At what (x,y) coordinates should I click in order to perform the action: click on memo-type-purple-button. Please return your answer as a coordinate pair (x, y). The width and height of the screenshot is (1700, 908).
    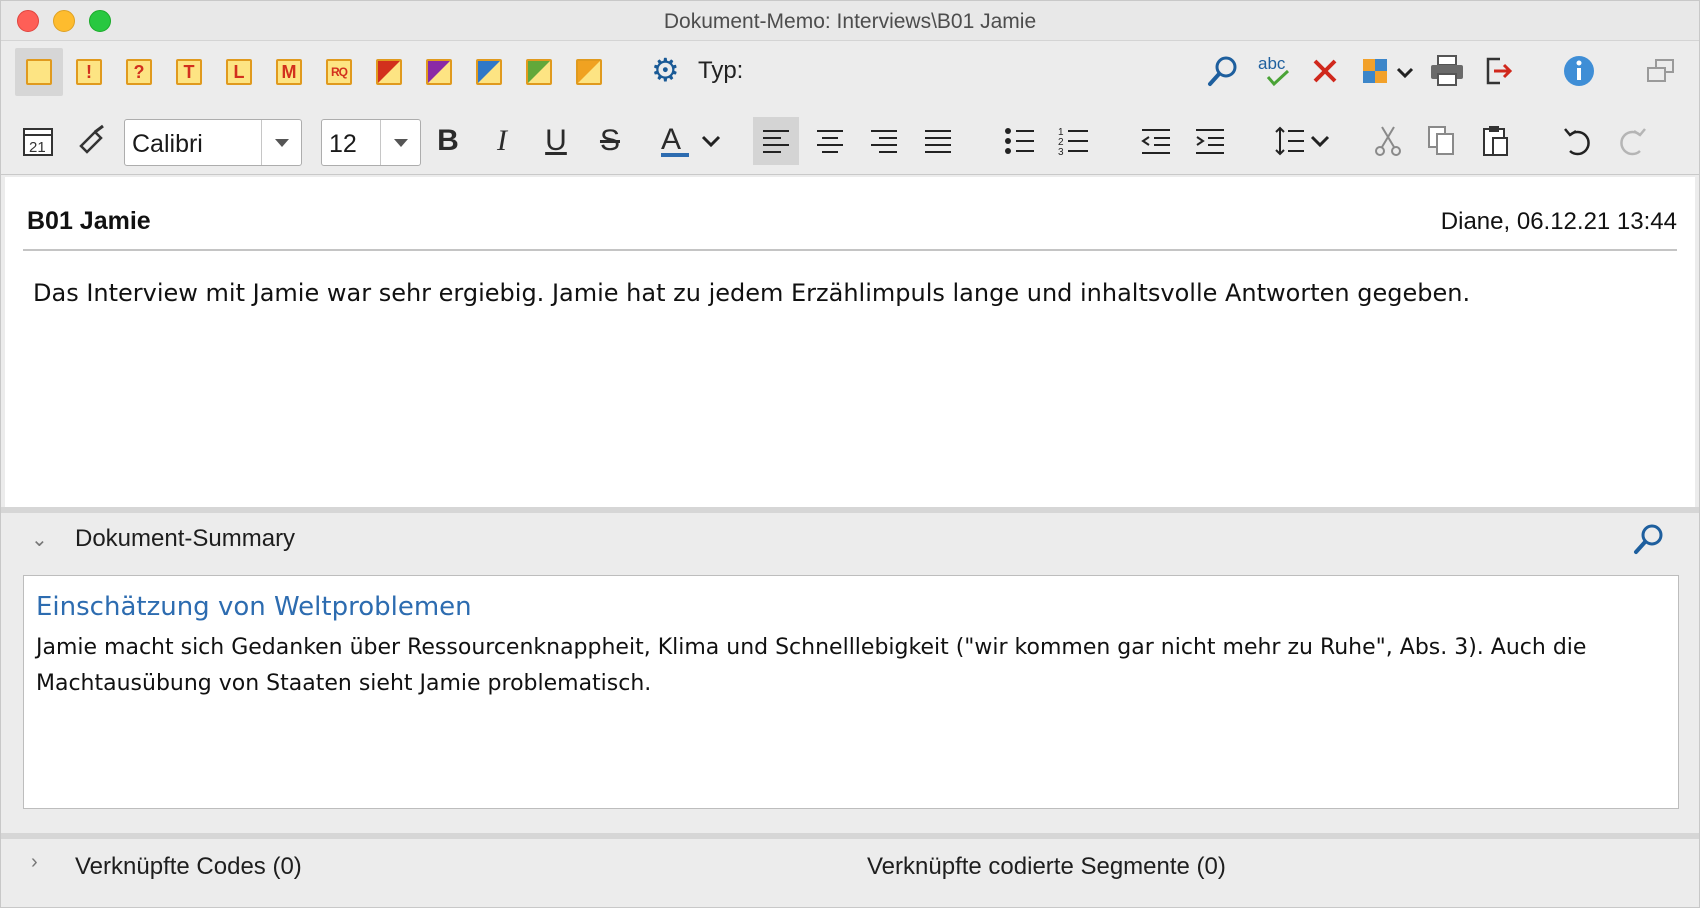
    Looking at the image, I should click on (439, 72).